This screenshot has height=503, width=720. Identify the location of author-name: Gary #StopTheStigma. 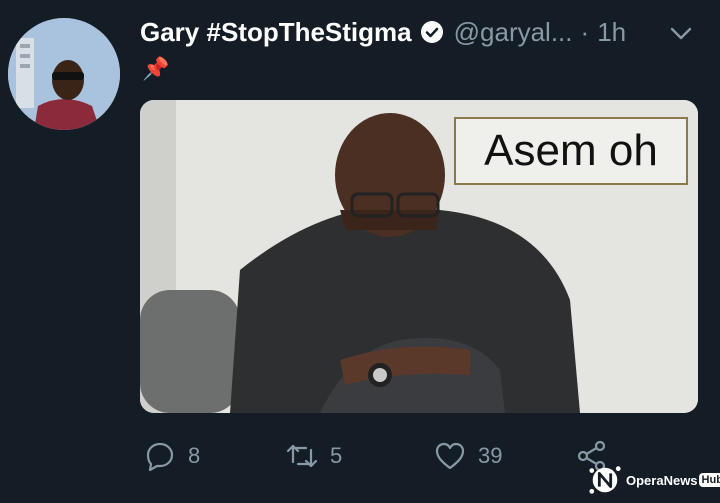
(276, 32).